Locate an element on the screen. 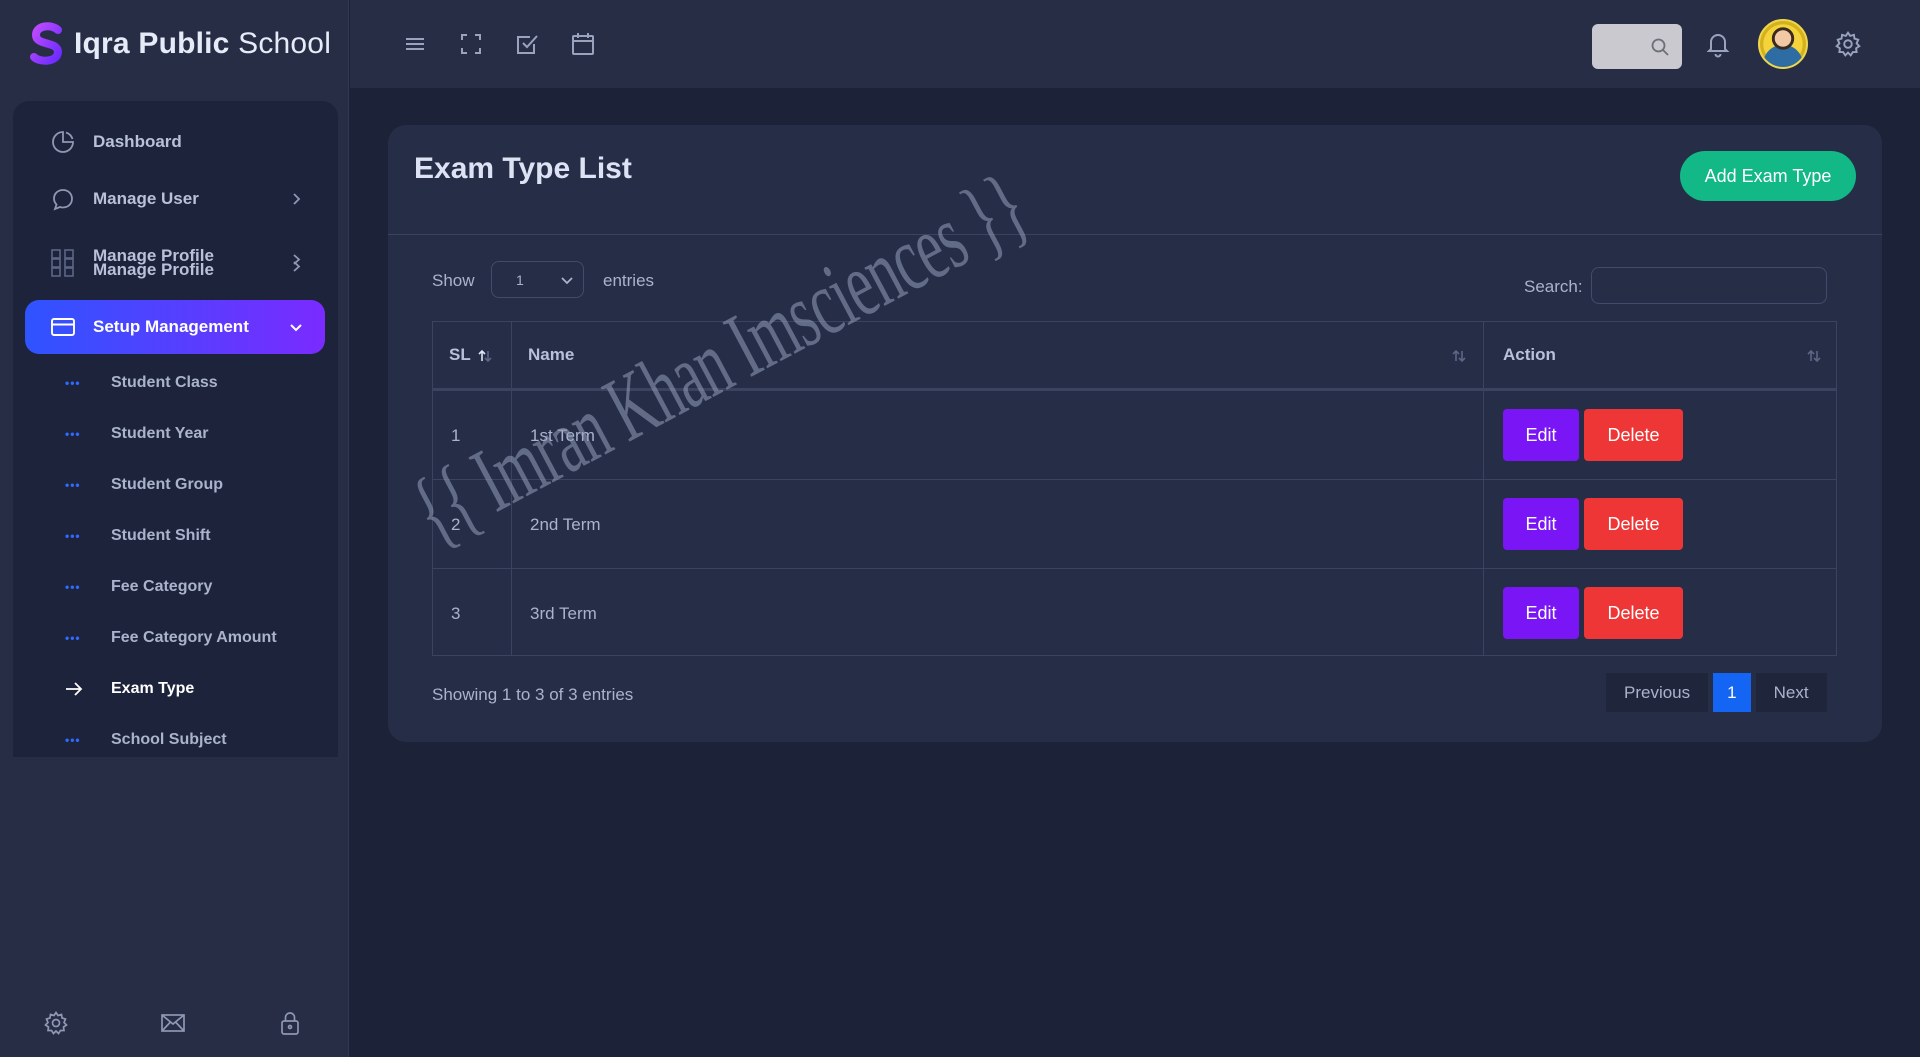  sidebar-subitem-student-shift: ••• Student Shift is located at coordinates (138, 536).